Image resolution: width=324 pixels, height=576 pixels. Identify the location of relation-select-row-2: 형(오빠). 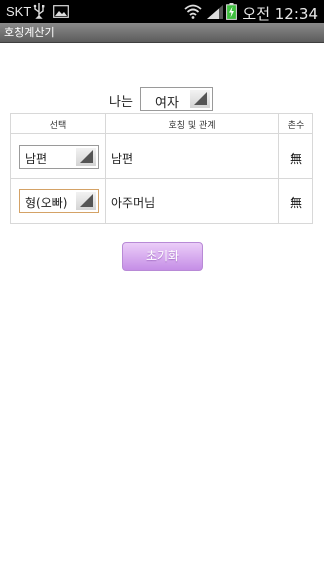
(59, 201).